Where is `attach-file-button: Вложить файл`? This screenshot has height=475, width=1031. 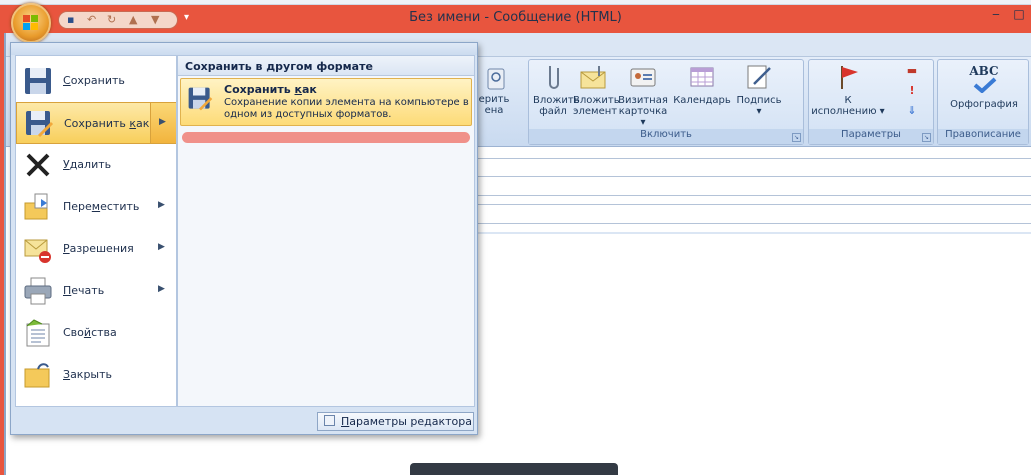
attach-file-button: Вложить файл is located at coordinates (556, 89).